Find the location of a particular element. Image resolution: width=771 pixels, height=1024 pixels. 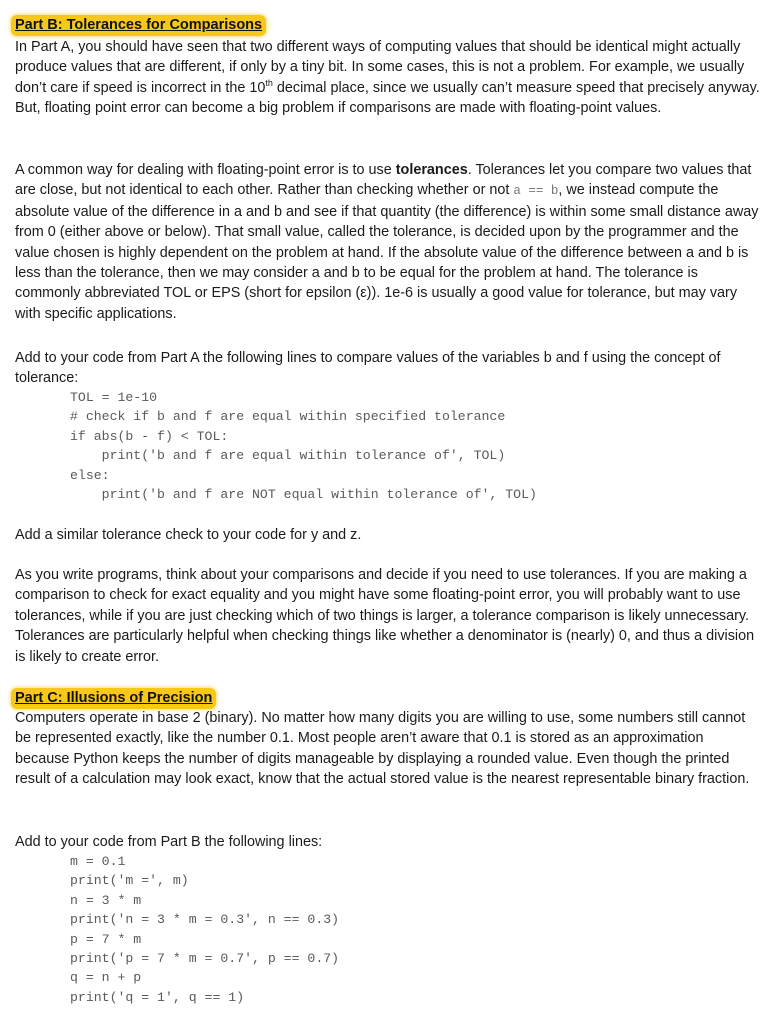

code-line: q = n + p is located at coordinates (106, 978).